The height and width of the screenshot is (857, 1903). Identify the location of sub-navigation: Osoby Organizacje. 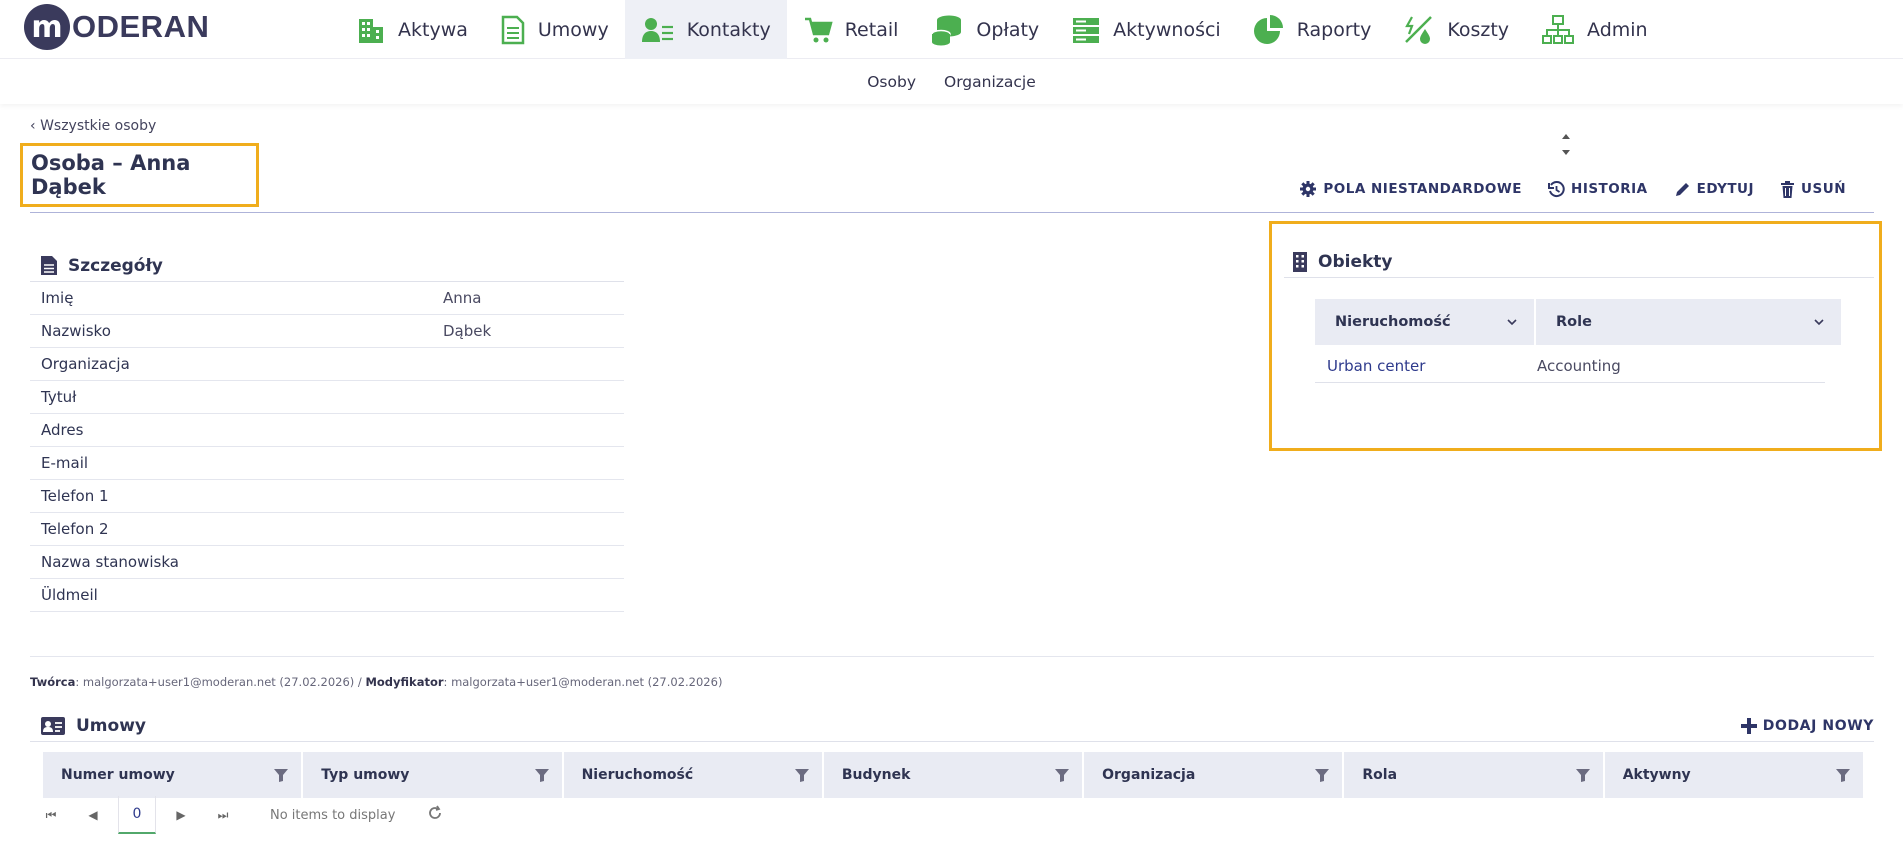
(951, 82).